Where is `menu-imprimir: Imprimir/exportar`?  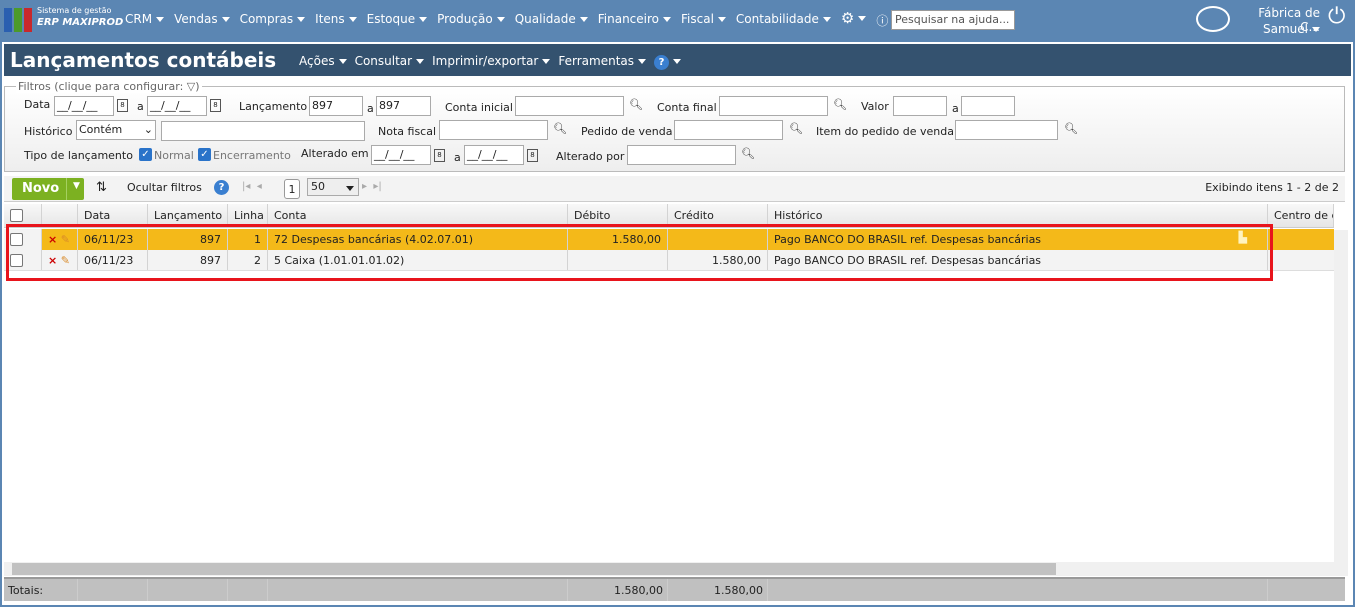
menu-imprimir: Imprimir/exportar is located at coordinates (491, 62).